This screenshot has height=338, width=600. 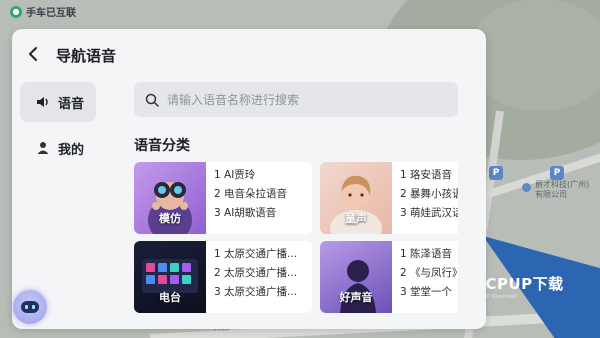 I want to click on poi-pin-icon, so click(x=526, y=187).